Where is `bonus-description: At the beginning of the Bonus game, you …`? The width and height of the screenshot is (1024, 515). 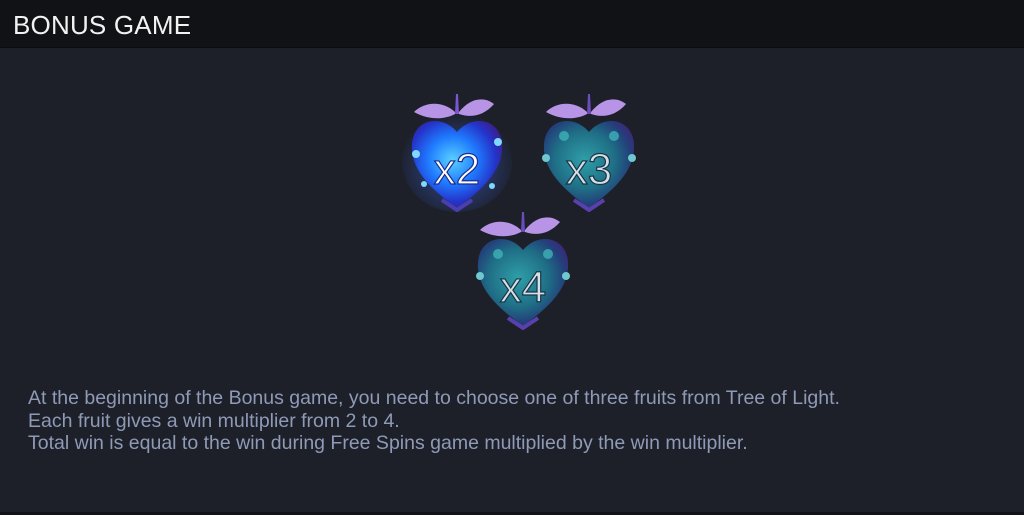
bonus-description: At the beginning of the Bonus game, you … is located at coordinates (523, 421).